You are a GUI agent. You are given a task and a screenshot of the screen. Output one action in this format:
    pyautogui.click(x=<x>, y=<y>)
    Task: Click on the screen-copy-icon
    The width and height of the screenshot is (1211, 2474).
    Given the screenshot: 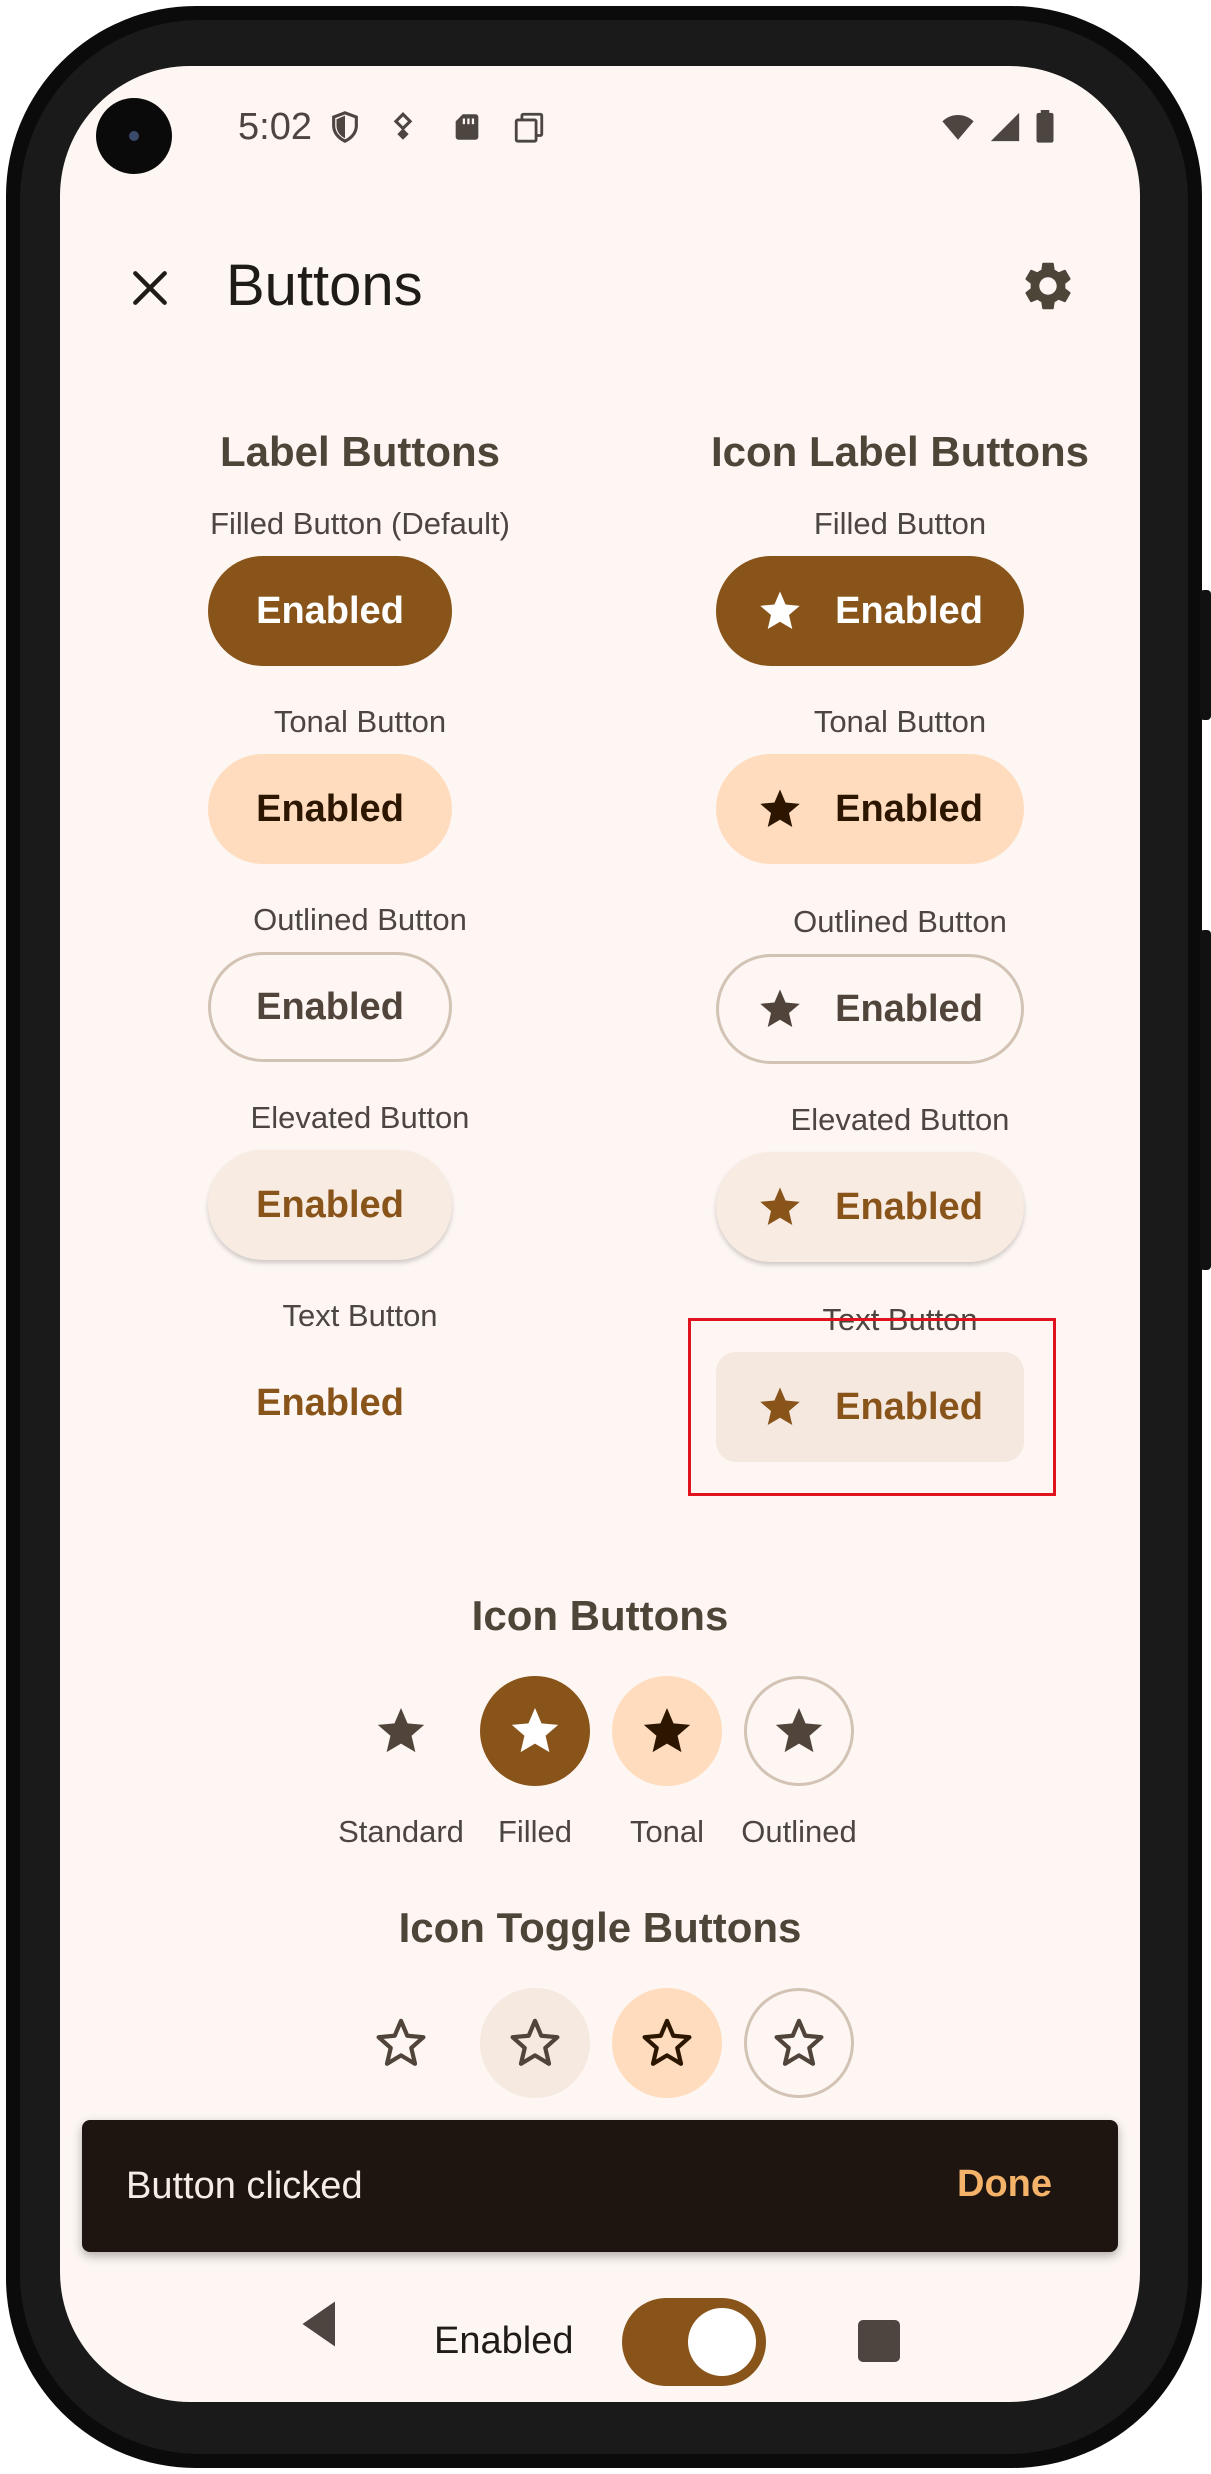 What is the action you would take?
    pyautogui.click(x=529, y=127)
    